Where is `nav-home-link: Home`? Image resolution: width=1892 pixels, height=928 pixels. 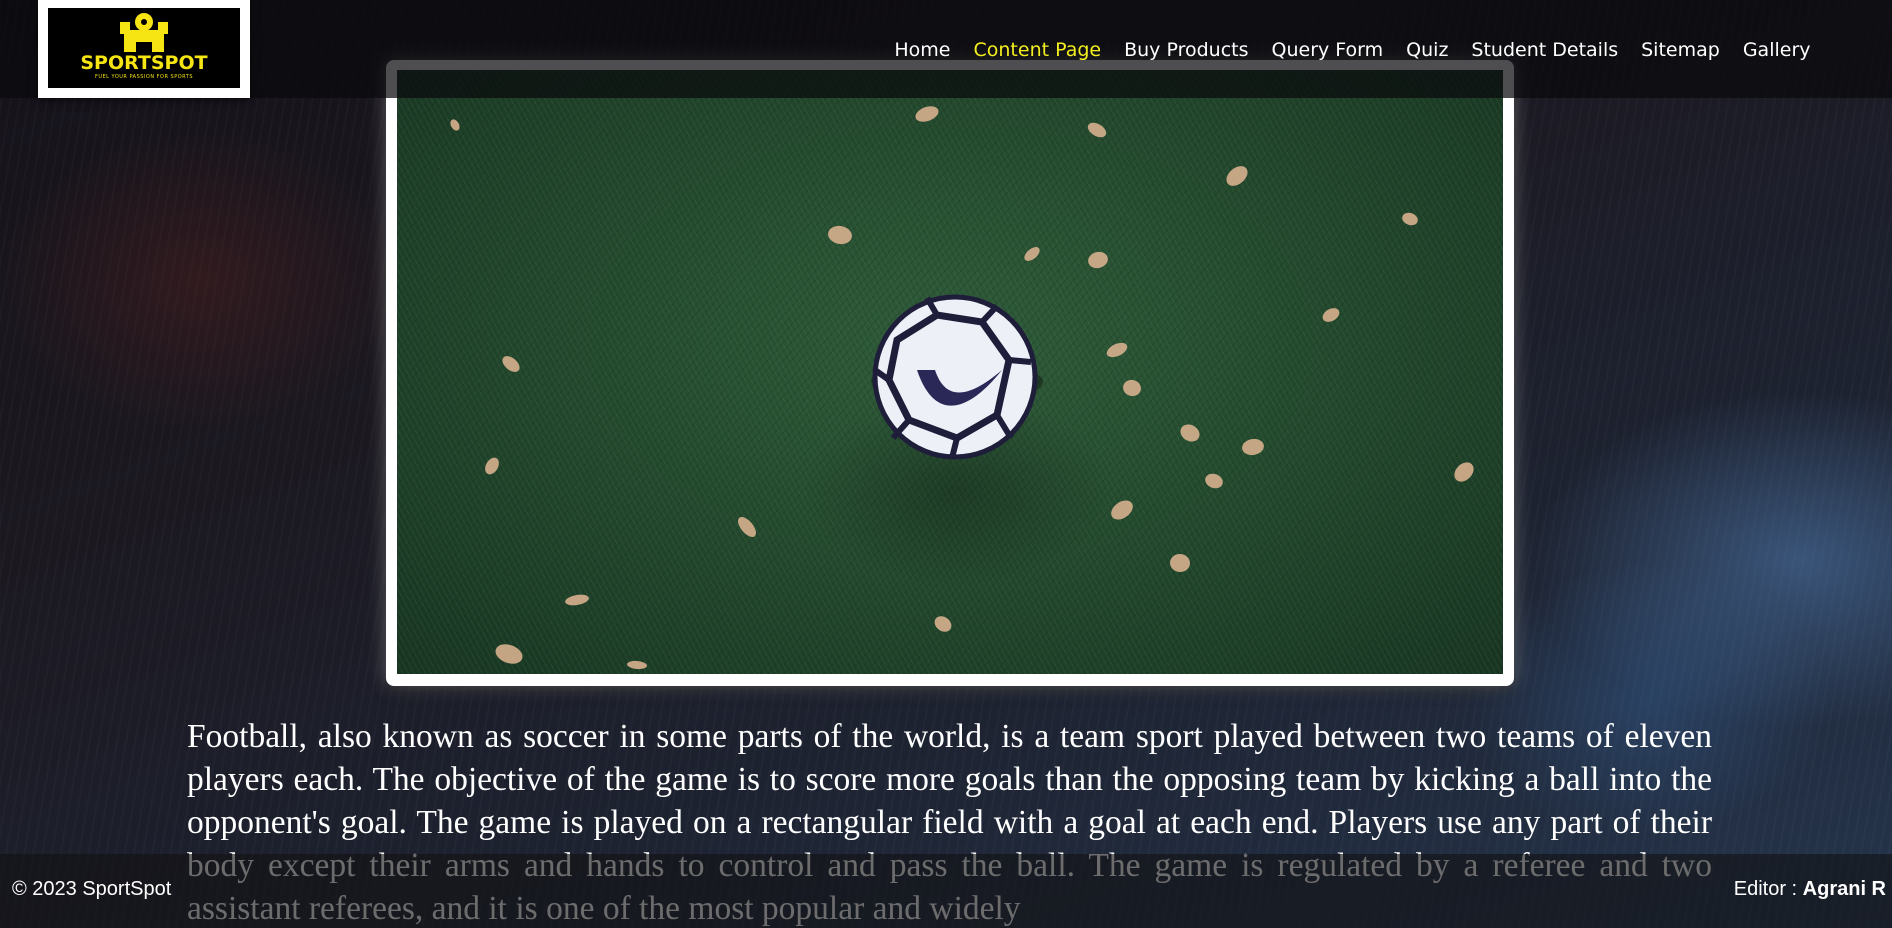 nav-home-link: Home is located at coordinates (922, 50).